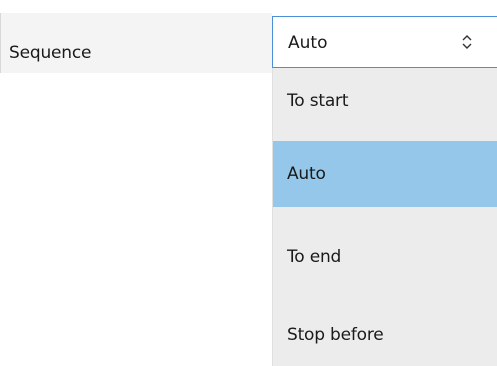 This screenshot has height=366, width=497. What do you see at coordinates (318, 101) in the screenshot?
I see `option-label: To start` at bounding box center [318, 101].